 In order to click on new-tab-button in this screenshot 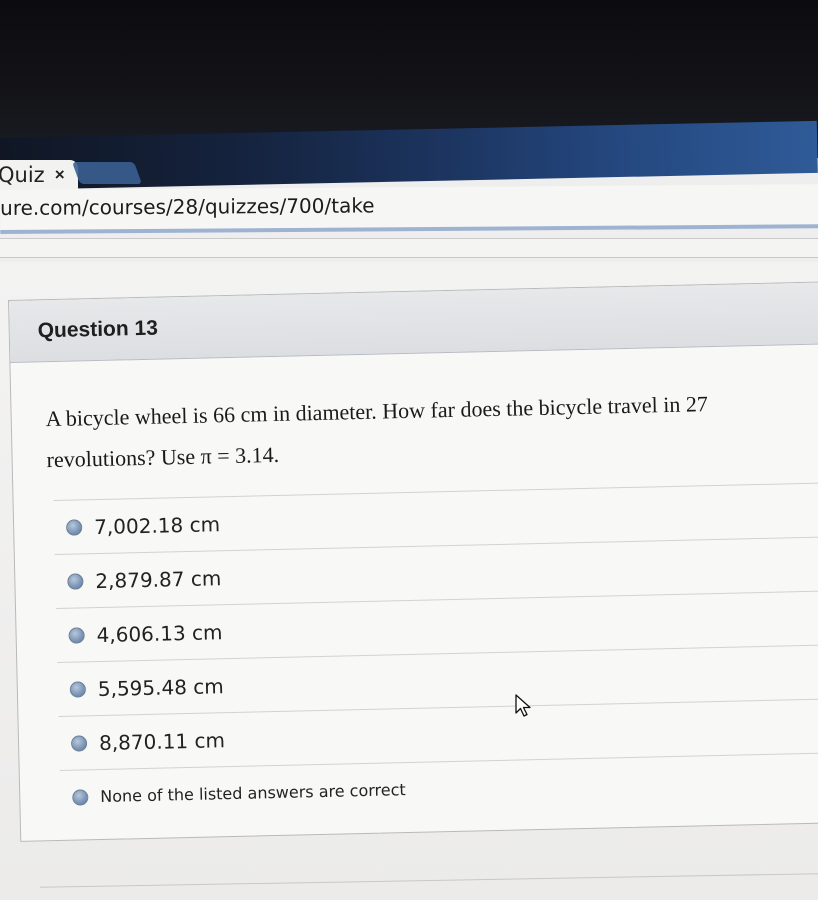, I will do `click(107, 173)`.